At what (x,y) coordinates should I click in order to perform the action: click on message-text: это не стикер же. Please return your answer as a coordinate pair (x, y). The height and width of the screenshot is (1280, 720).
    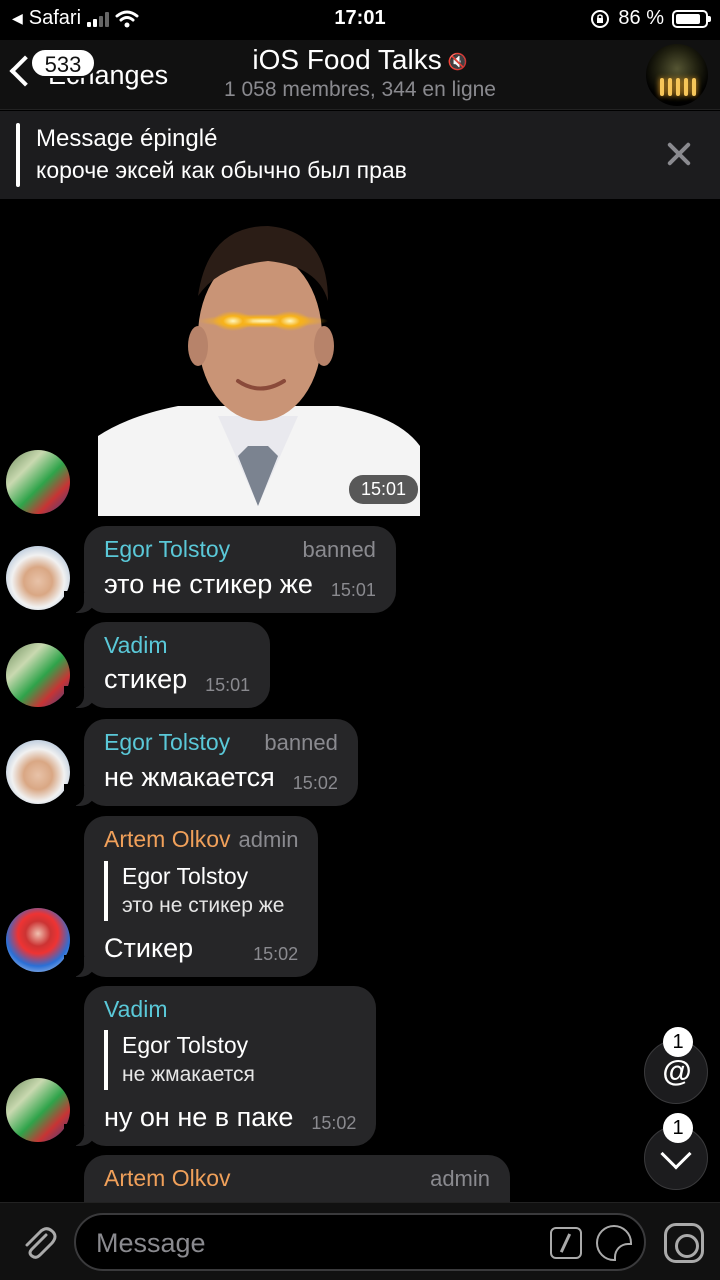
    Looking at the image, I should click on (208, 584).